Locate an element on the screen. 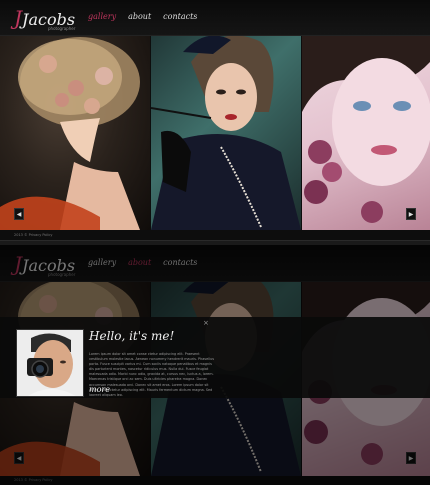  gallery-image-hat is located at coordinates (226, 126).